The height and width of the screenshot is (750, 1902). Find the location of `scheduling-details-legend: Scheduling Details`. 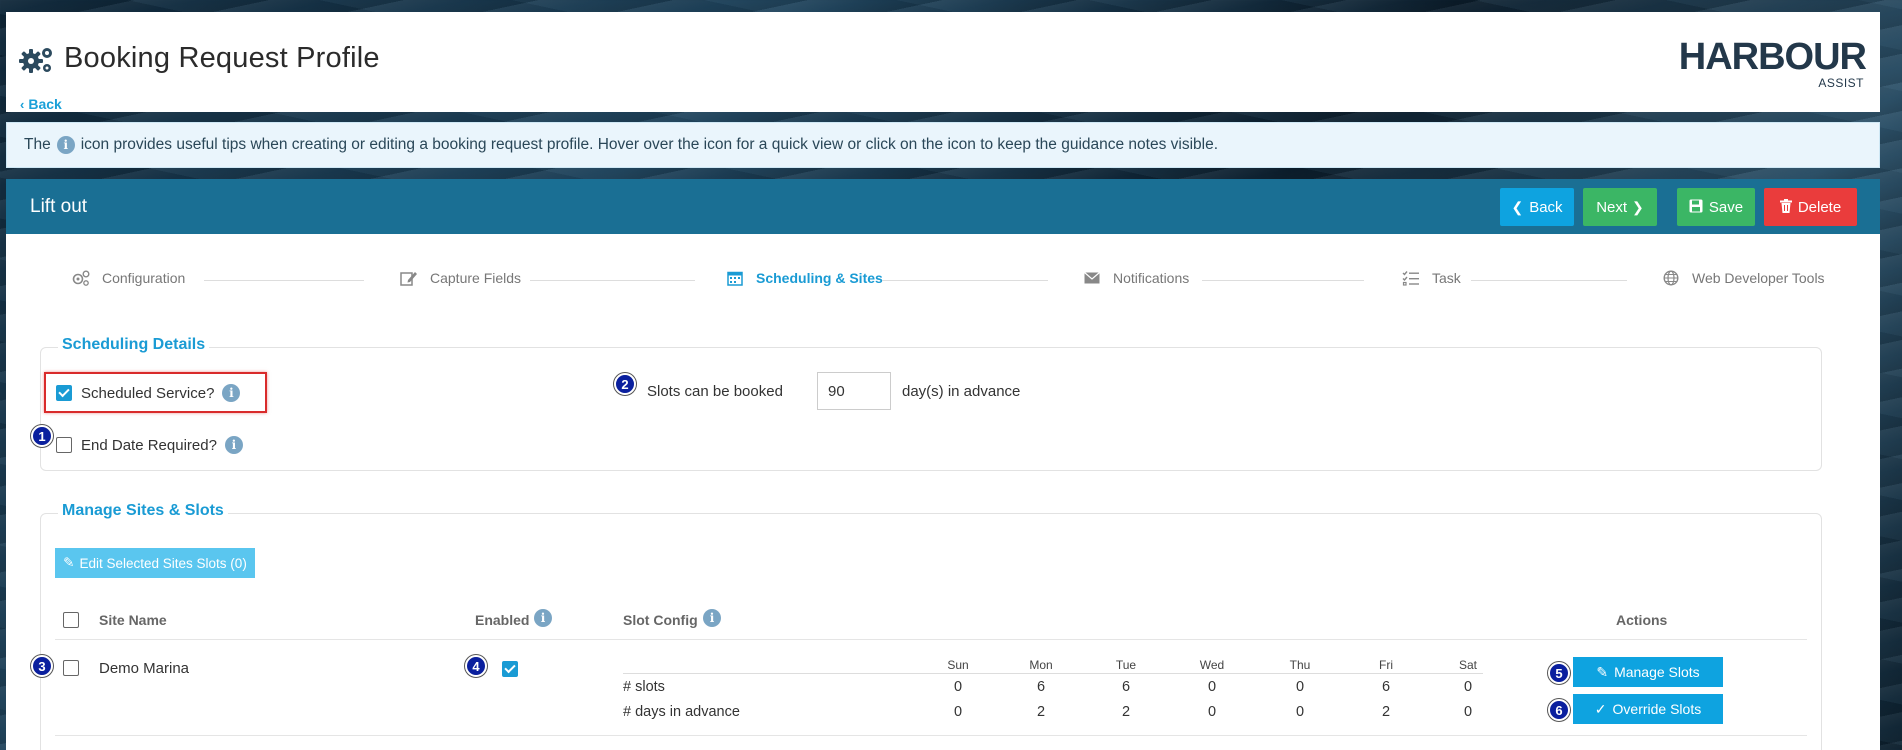

scheduling-details-legend: Scheduling Details is located at coordinates (134, 345).